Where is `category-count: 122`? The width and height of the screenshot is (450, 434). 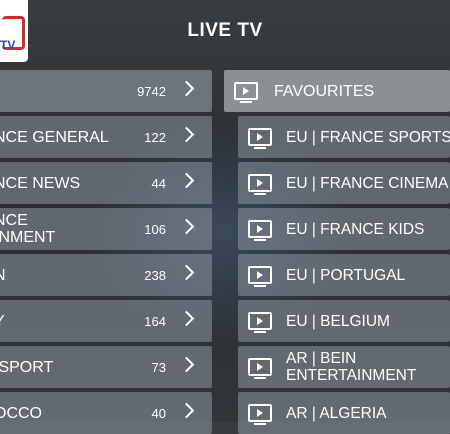 category-count: 122 is located at coordinates (155, 137).